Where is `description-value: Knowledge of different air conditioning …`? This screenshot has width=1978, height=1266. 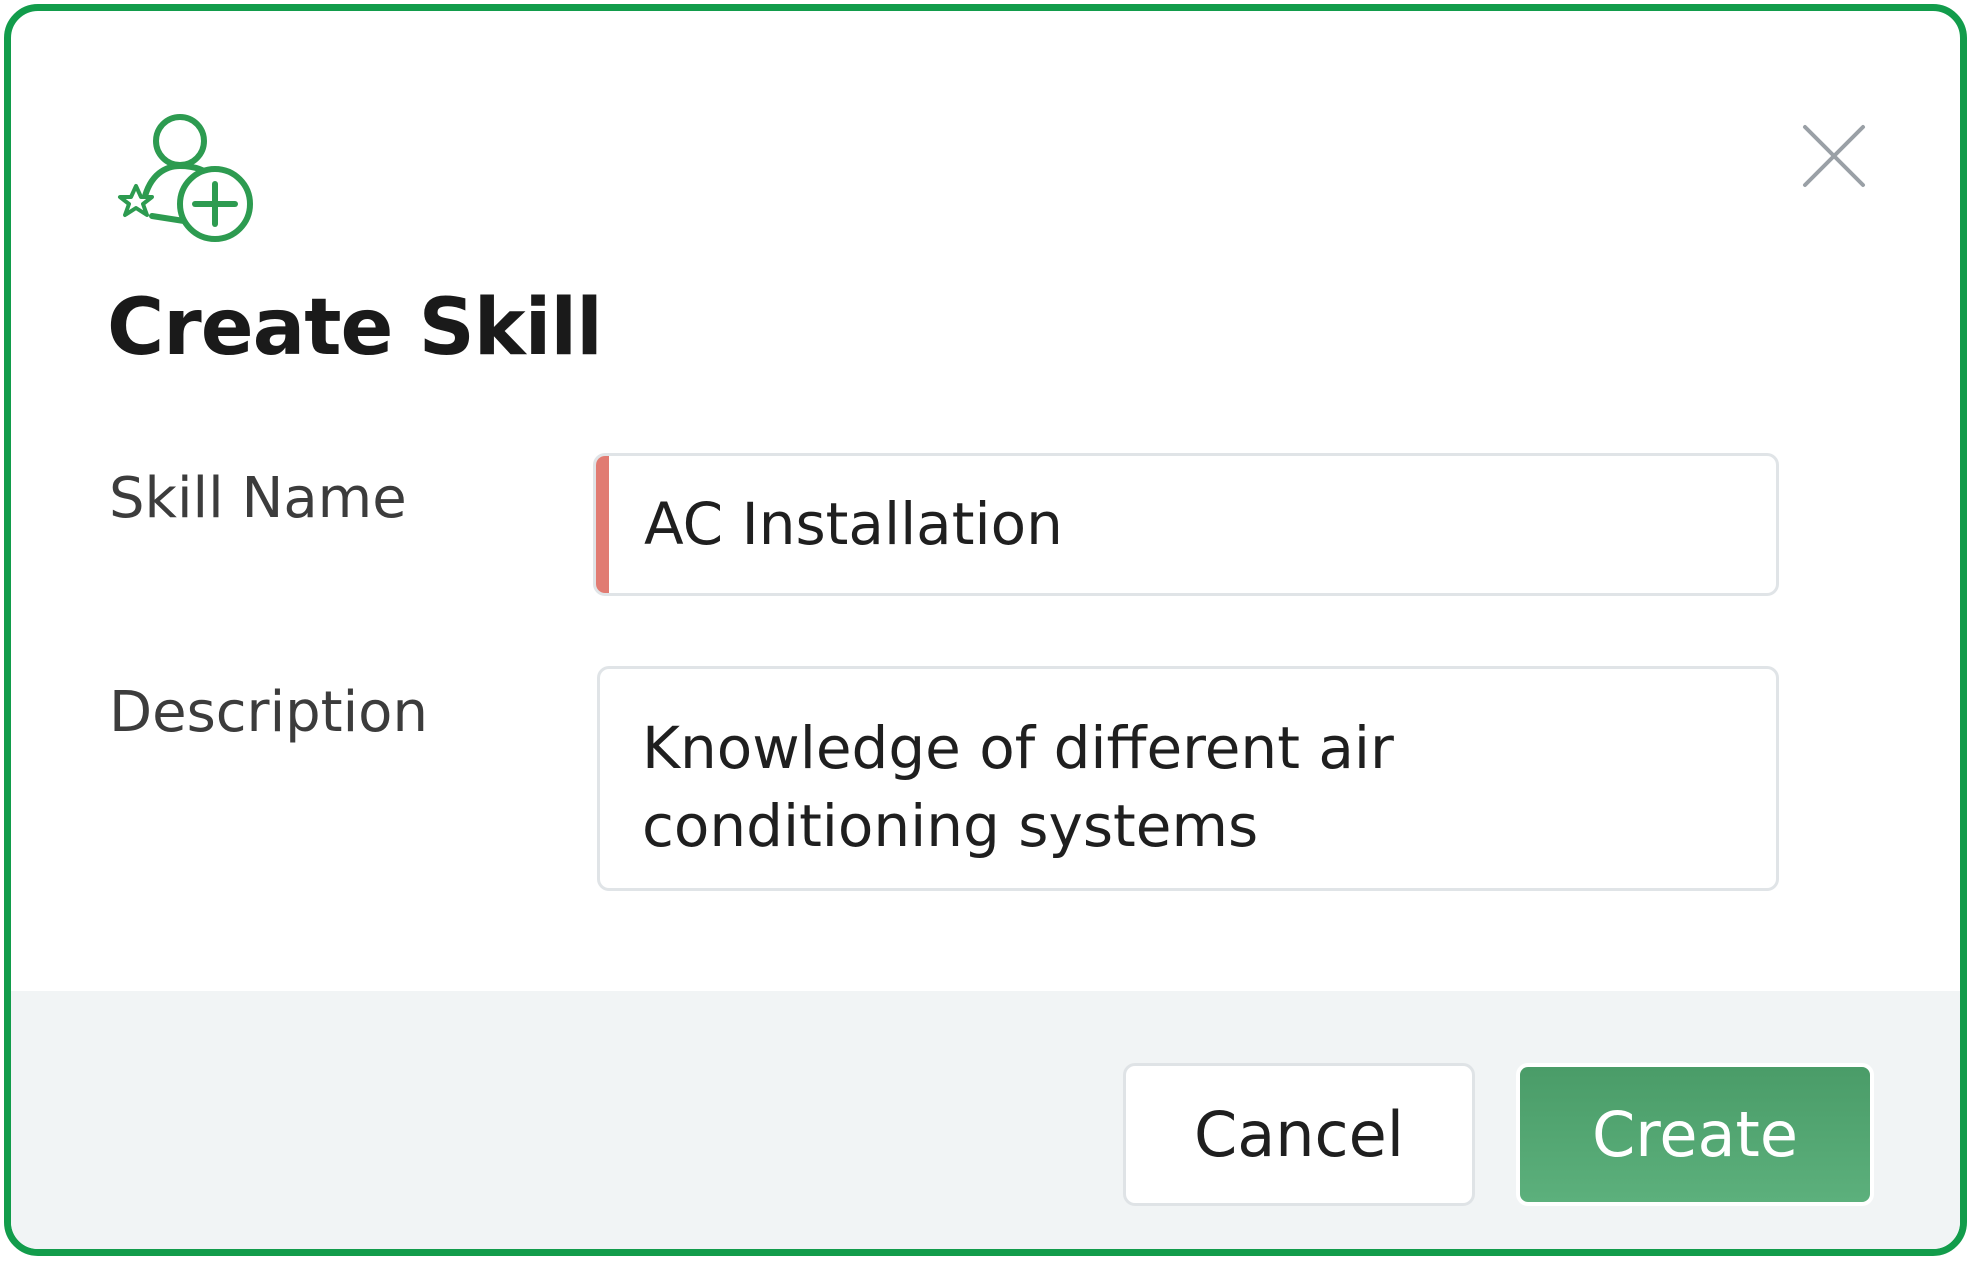
description-value: Knowledge of different air conditioning … is located at coordinates (1018, 787).